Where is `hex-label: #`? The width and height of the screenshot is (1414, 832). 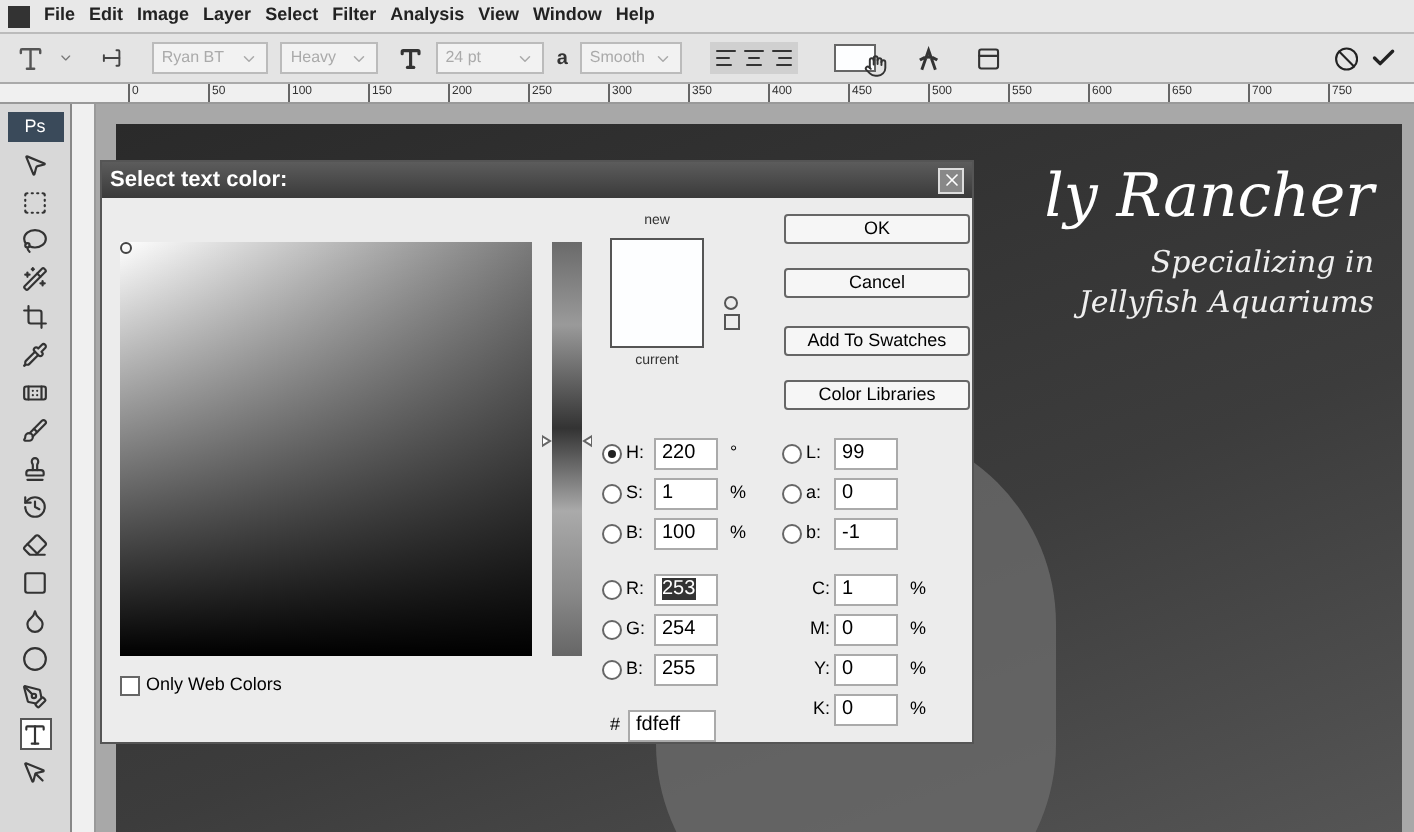
hex-label: # is located at coordinates (615, 725).